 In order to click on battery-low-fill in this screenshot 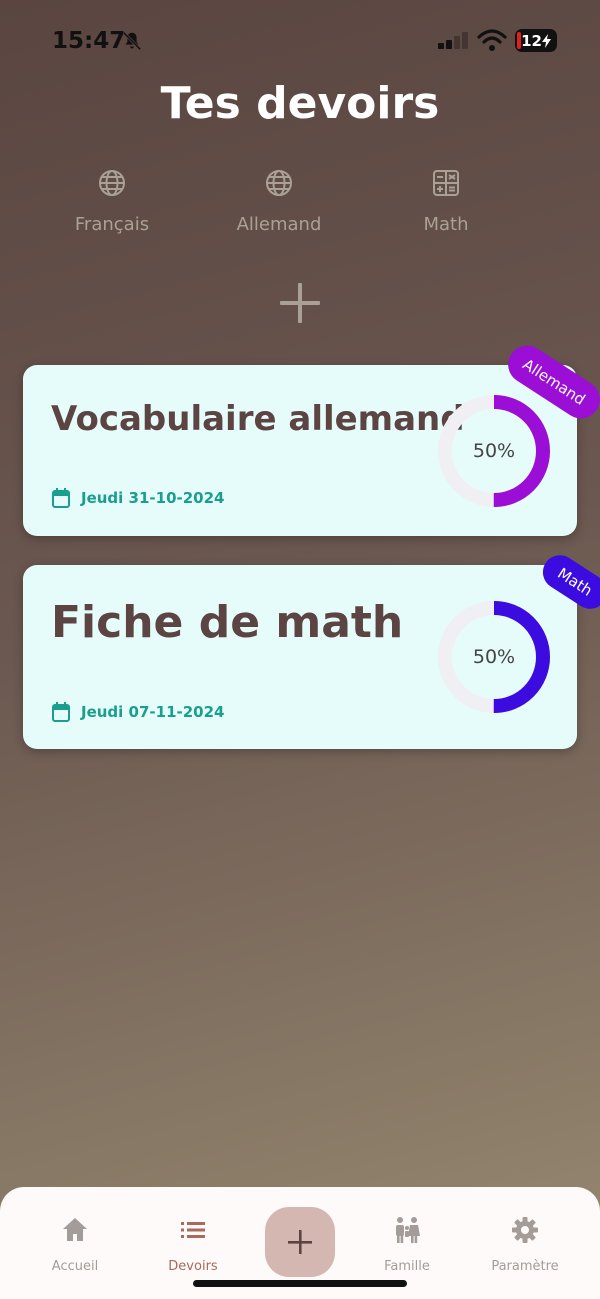, I will do `click(519, 40)`.